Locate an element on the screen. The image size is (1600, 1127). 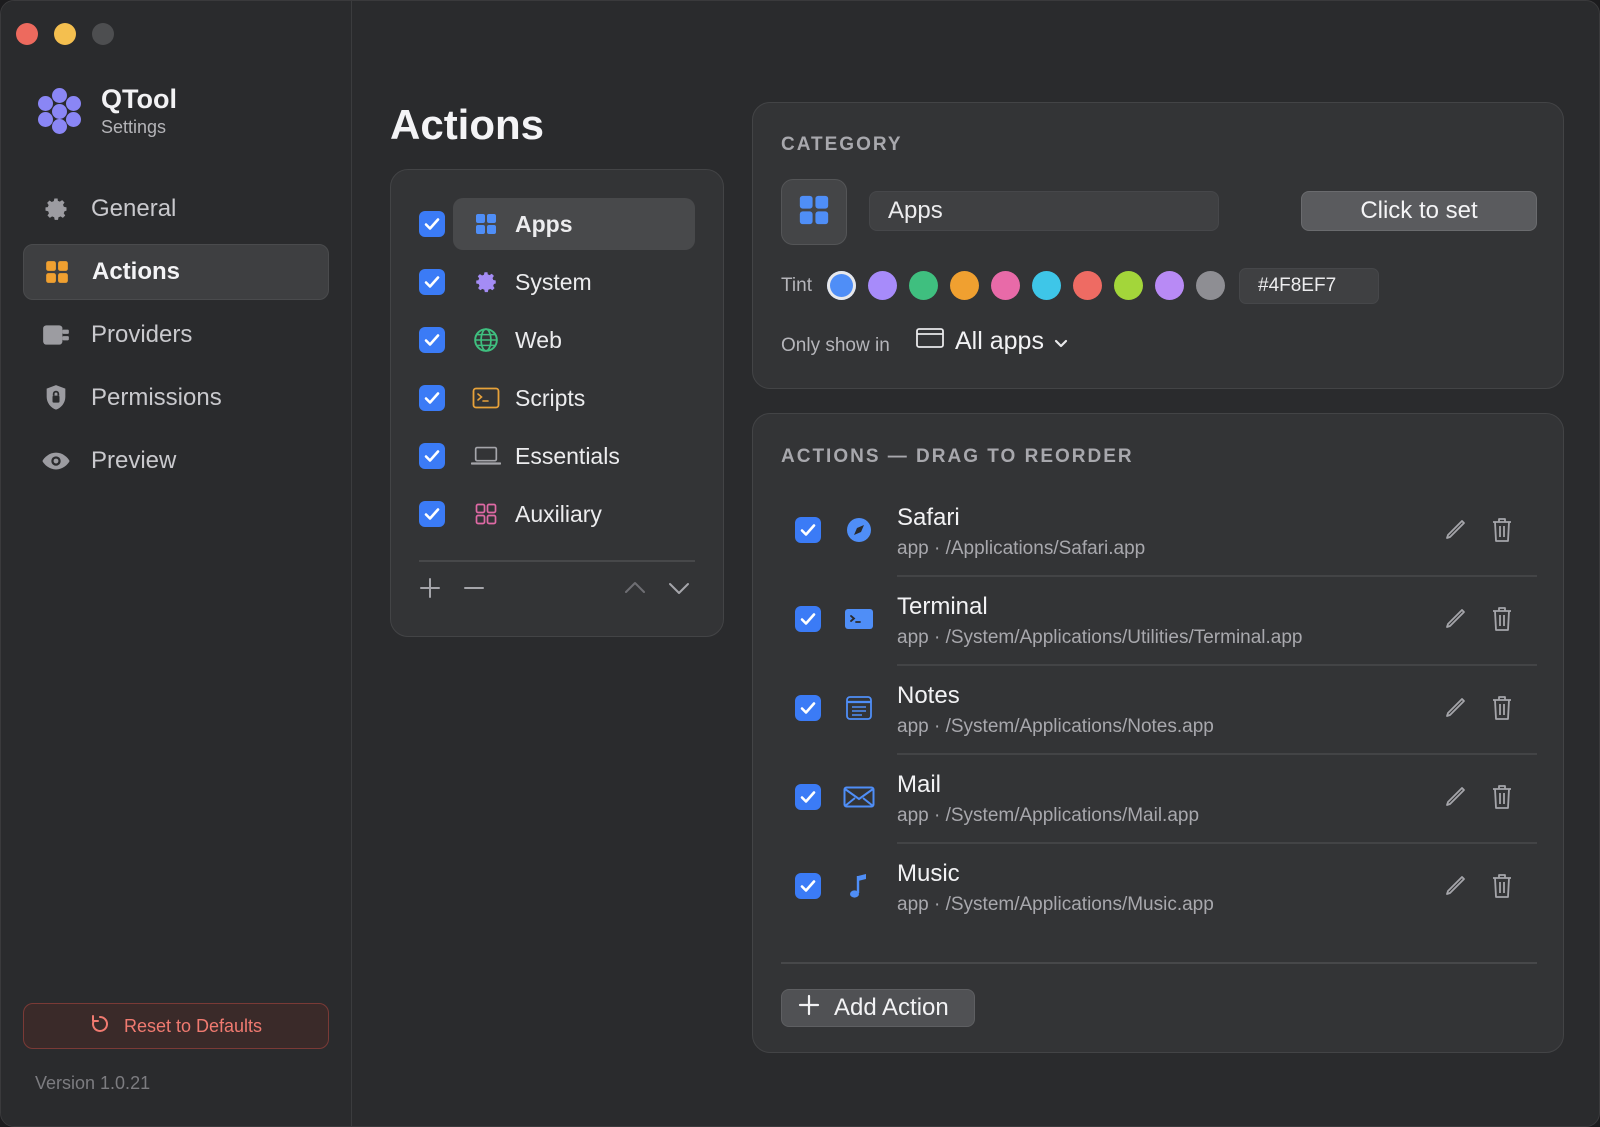
category-label: Auxiliary is located at coordinates (558, 513).